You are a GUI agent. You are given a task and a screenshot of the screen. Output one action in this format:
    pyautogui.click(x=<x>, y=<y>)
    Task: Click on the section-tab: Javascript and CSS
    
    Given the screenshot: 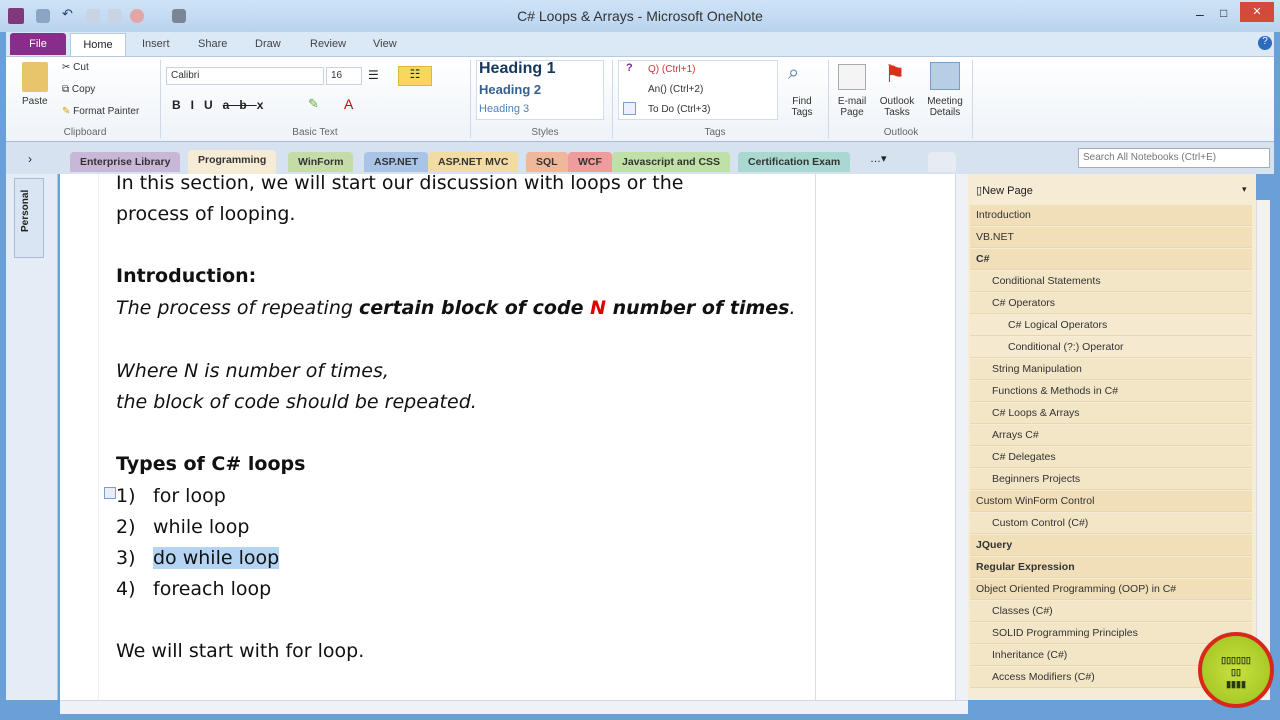 What is the action you would take?
    pyautogui.click(x=671, y=162)
    